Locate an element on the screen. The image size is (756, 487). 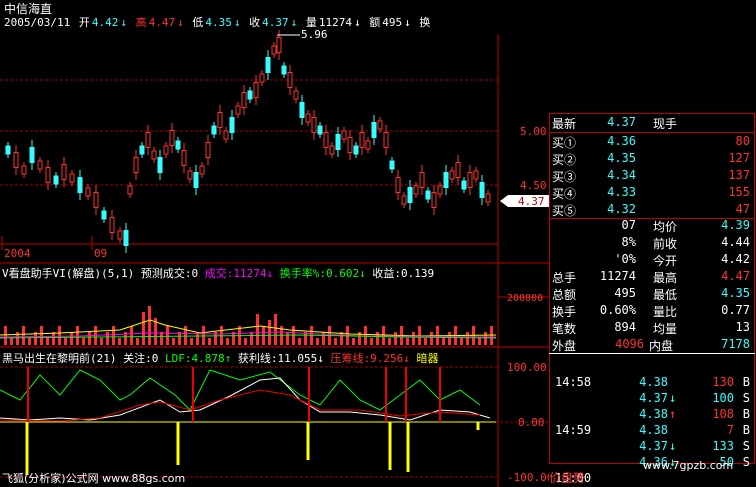
profit-line is located at coordinates (245, 399).